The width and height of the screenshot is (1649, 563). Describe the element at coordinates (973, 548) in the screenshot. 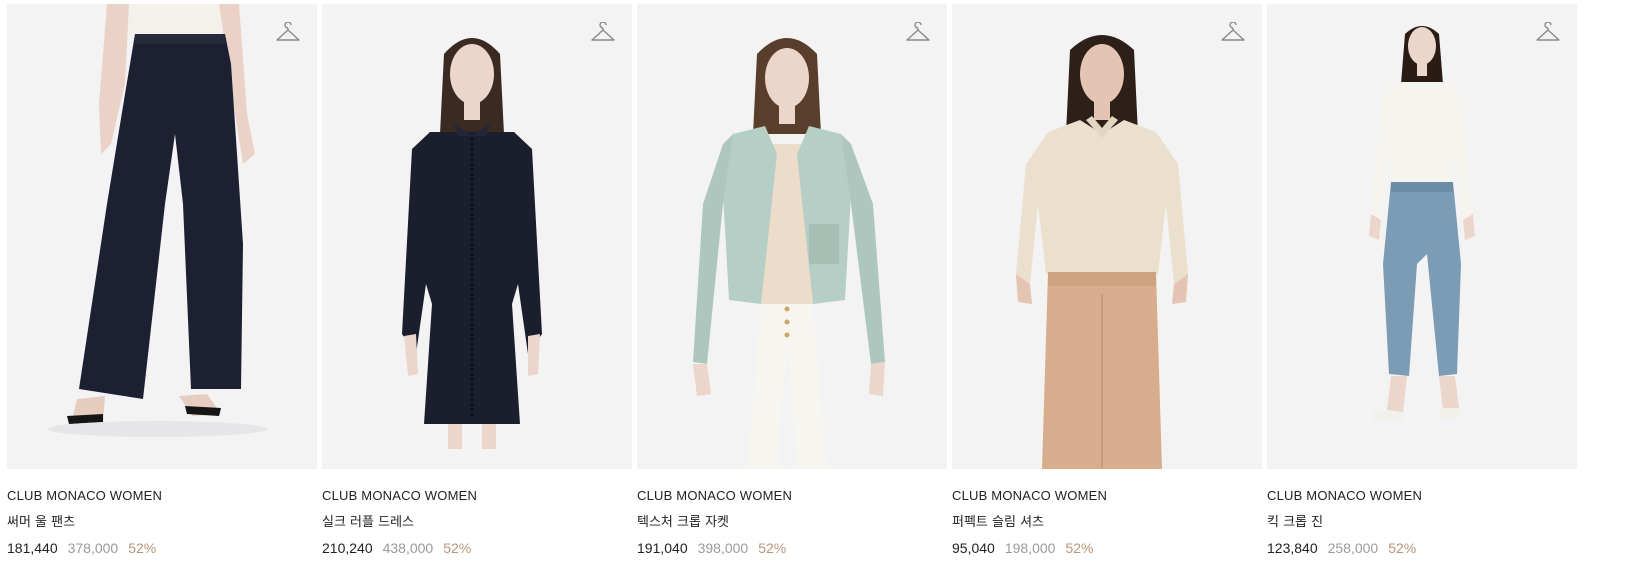

I see `sale-price: 95,040` at that location.